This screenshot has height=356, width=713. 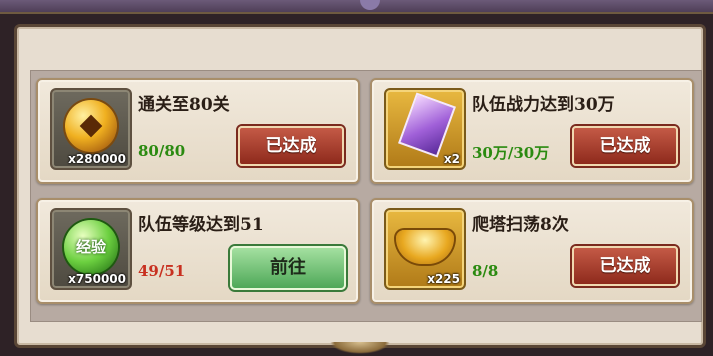 I want to click on go-button: 前往, so click(x=288, y=268).